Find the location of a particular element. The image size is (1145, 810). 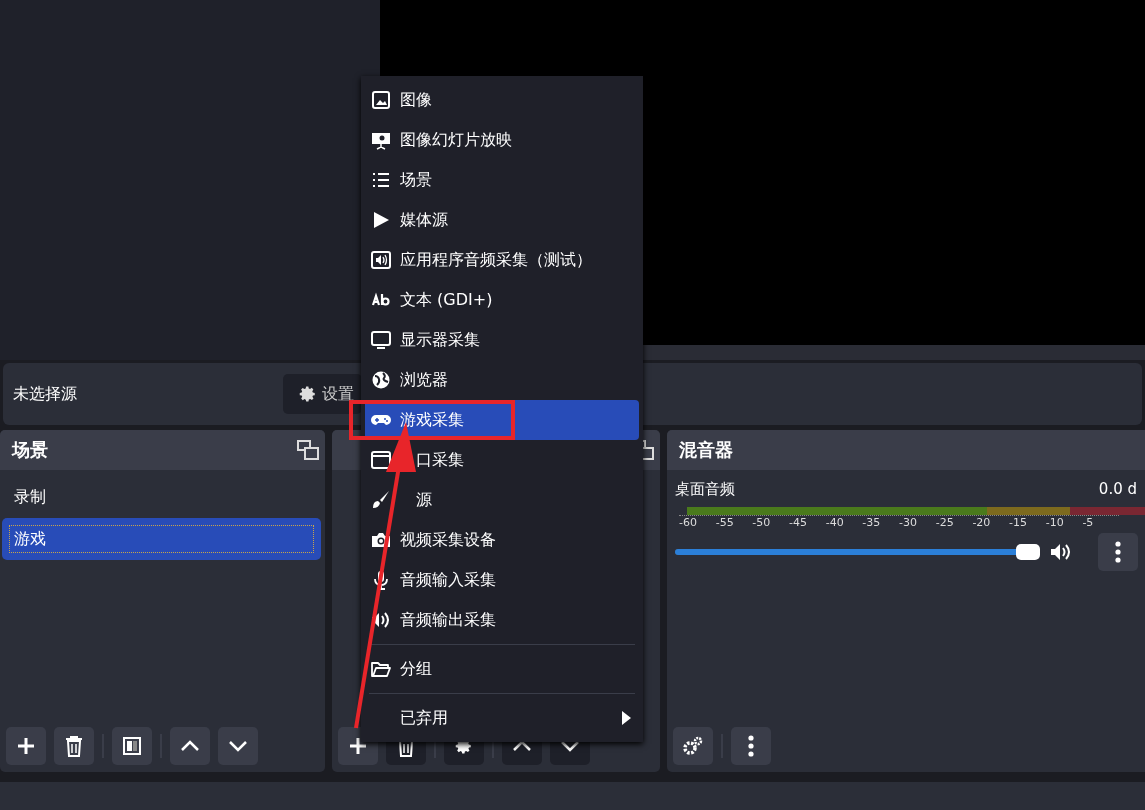

filter-button is located at coordinates (132, 746).